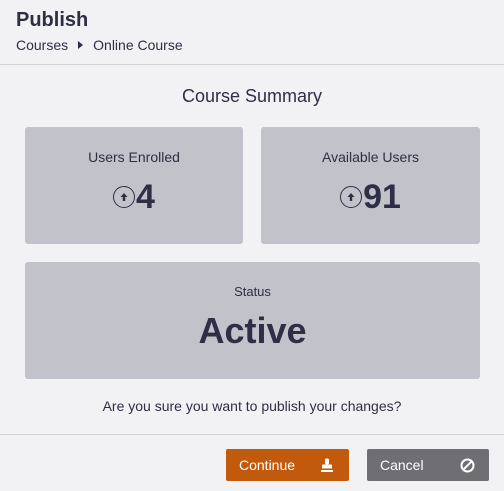  I want to click on users-enrolled-value: 4, so click(145, 197).